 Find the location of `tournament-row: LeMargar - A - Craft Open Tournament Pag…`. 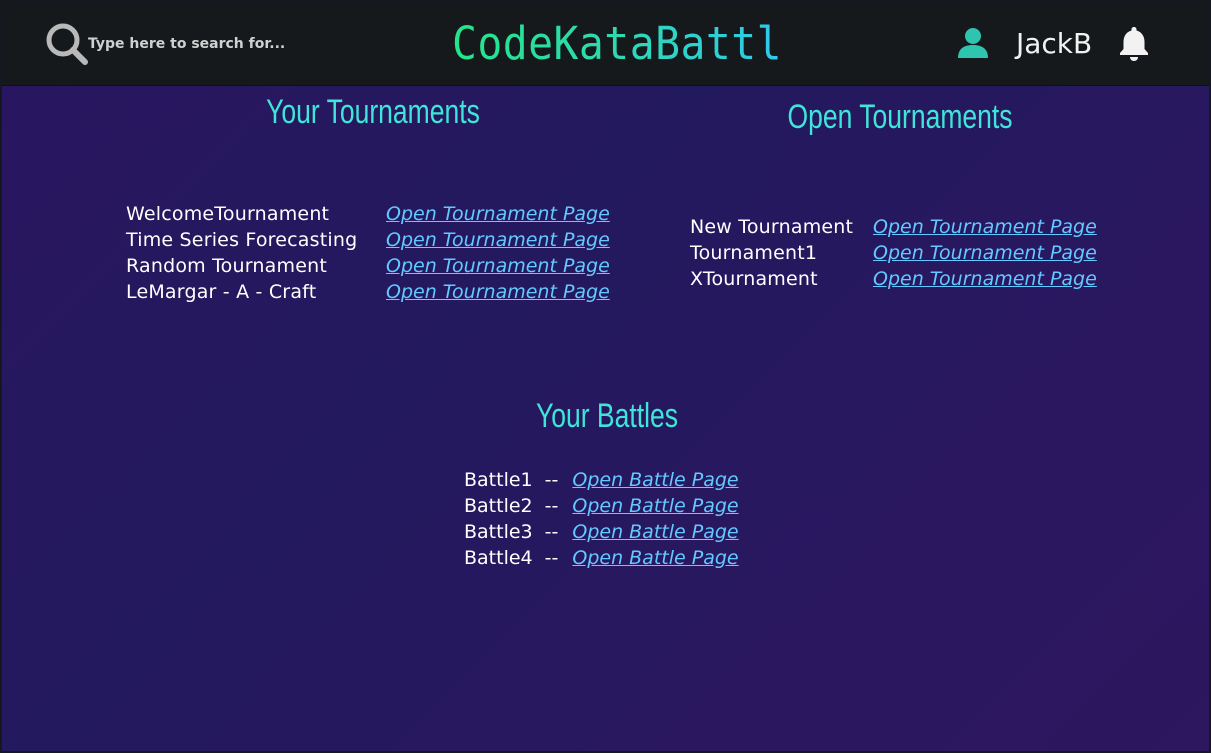

tournament-row: LeMargar - A - Craft Open Tournament Pag… is located at coordinates (368, 292).